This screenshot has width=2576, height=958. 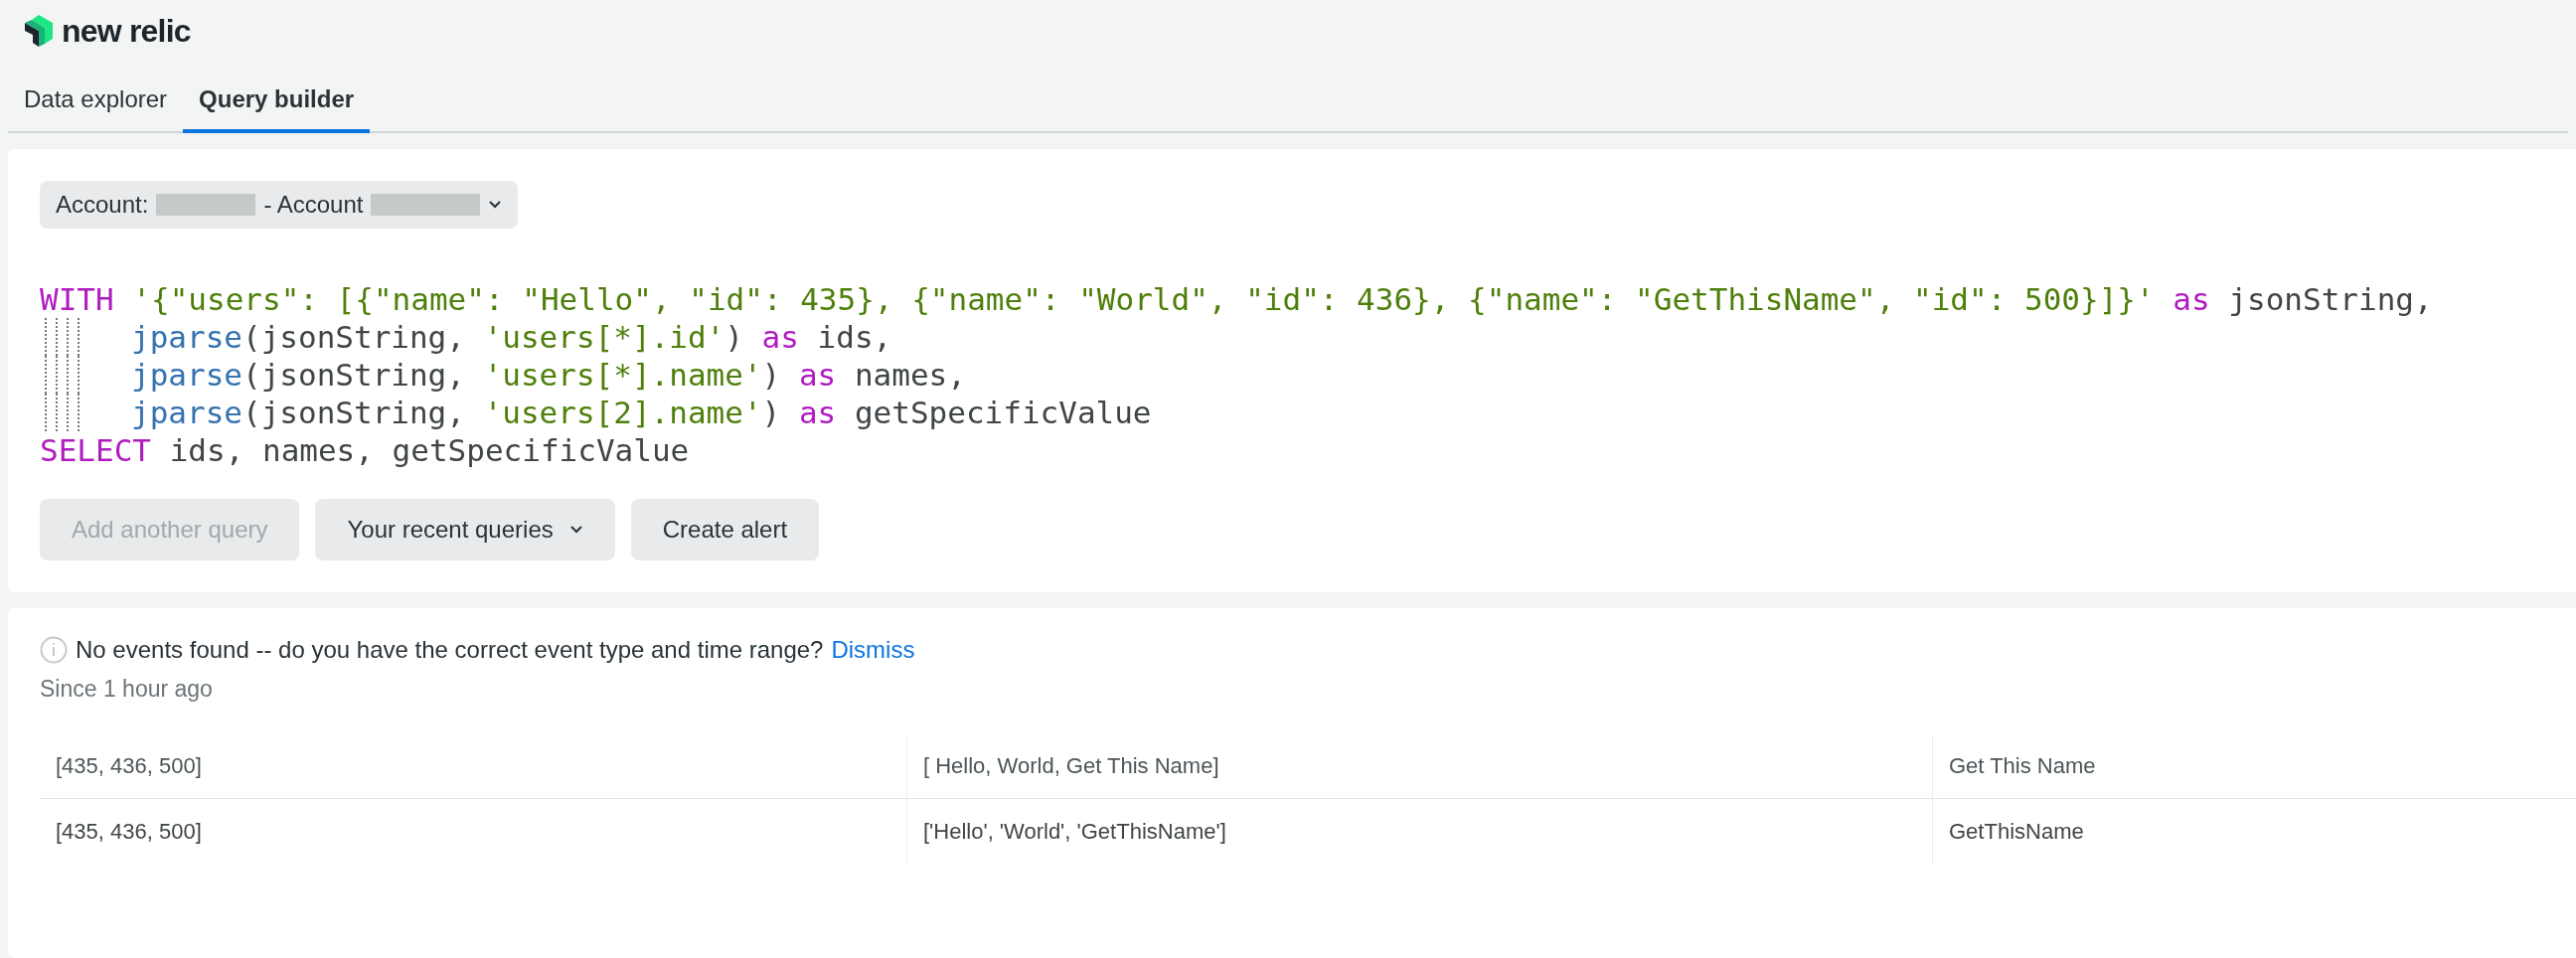 I want to click on code-line: SELECT ids, names, getSpecificValue, so click(x=365, y=450).